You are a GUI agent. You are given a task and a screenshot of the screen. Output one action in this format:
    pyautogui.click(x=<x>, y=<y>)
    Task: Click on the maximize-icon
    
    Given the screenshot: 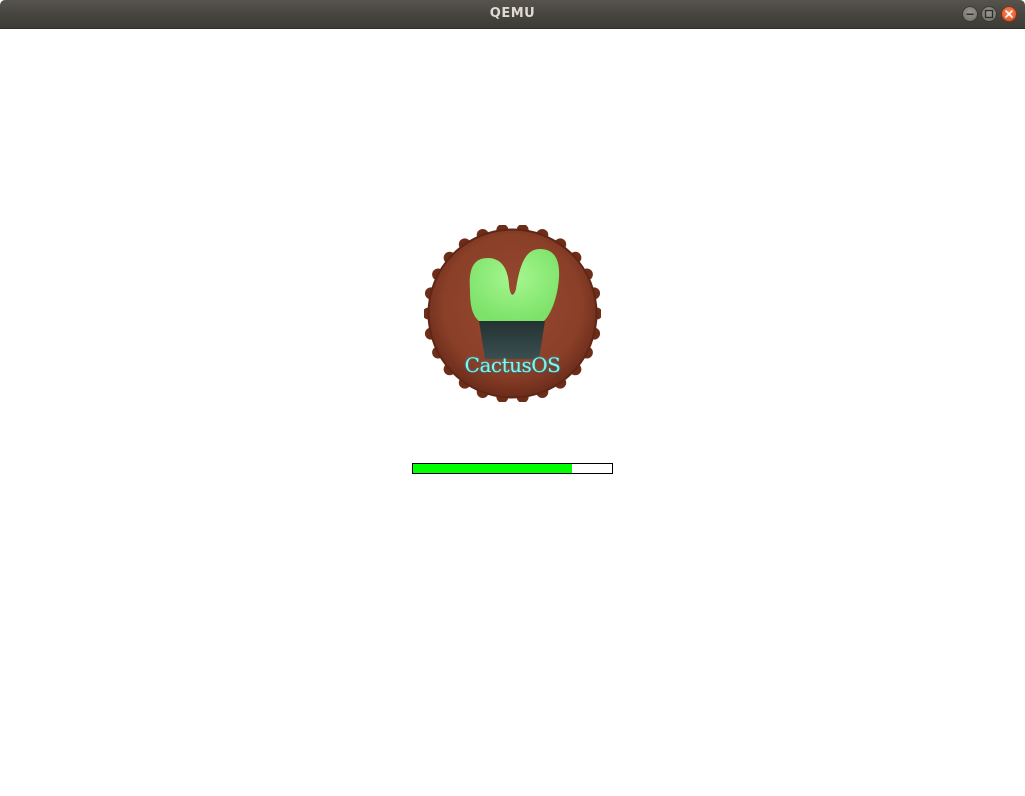 What is the action you would take?
    pyautogui.click(x=989, y=14)
    